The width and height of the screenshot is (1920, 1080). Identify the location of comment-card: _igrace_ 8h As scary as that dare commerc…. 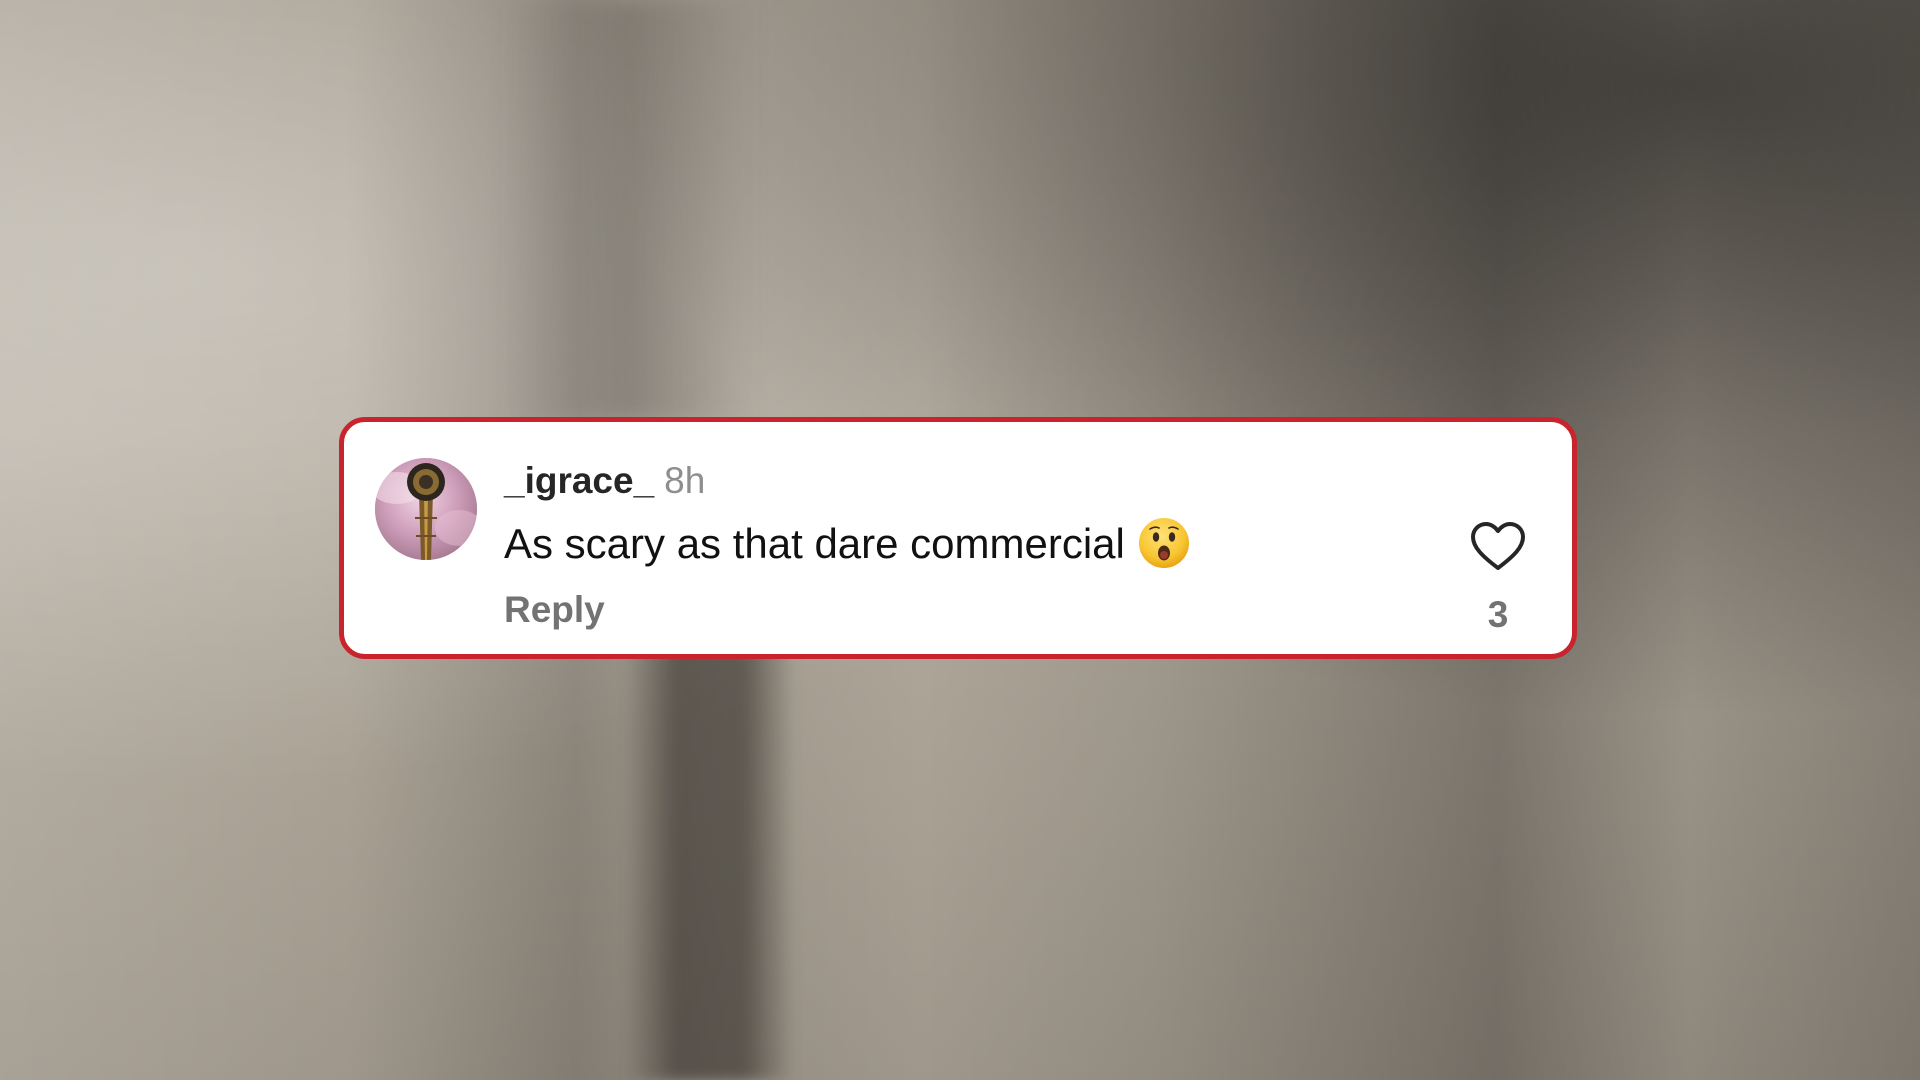
(958, 538).